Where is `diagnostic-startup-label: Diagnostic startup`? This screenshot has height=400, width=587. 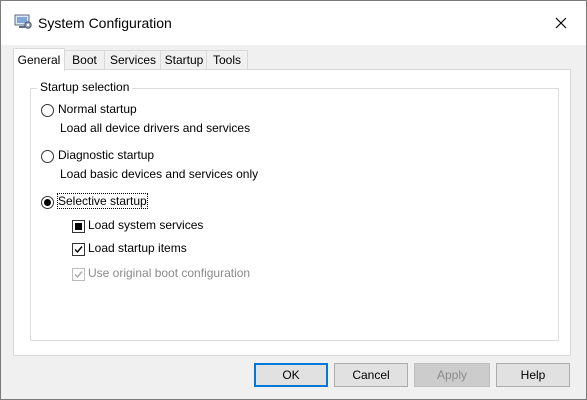 diagnostic-startup-label: Diagnostic startup is located at coordinates (106, 155).